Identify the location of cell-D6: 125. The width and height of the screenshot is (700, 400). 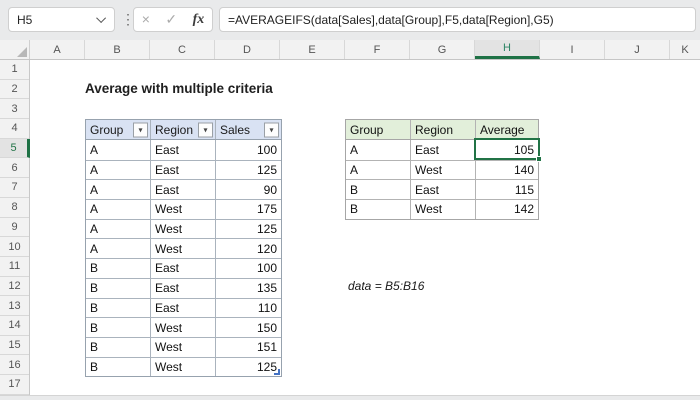
(248, 170).